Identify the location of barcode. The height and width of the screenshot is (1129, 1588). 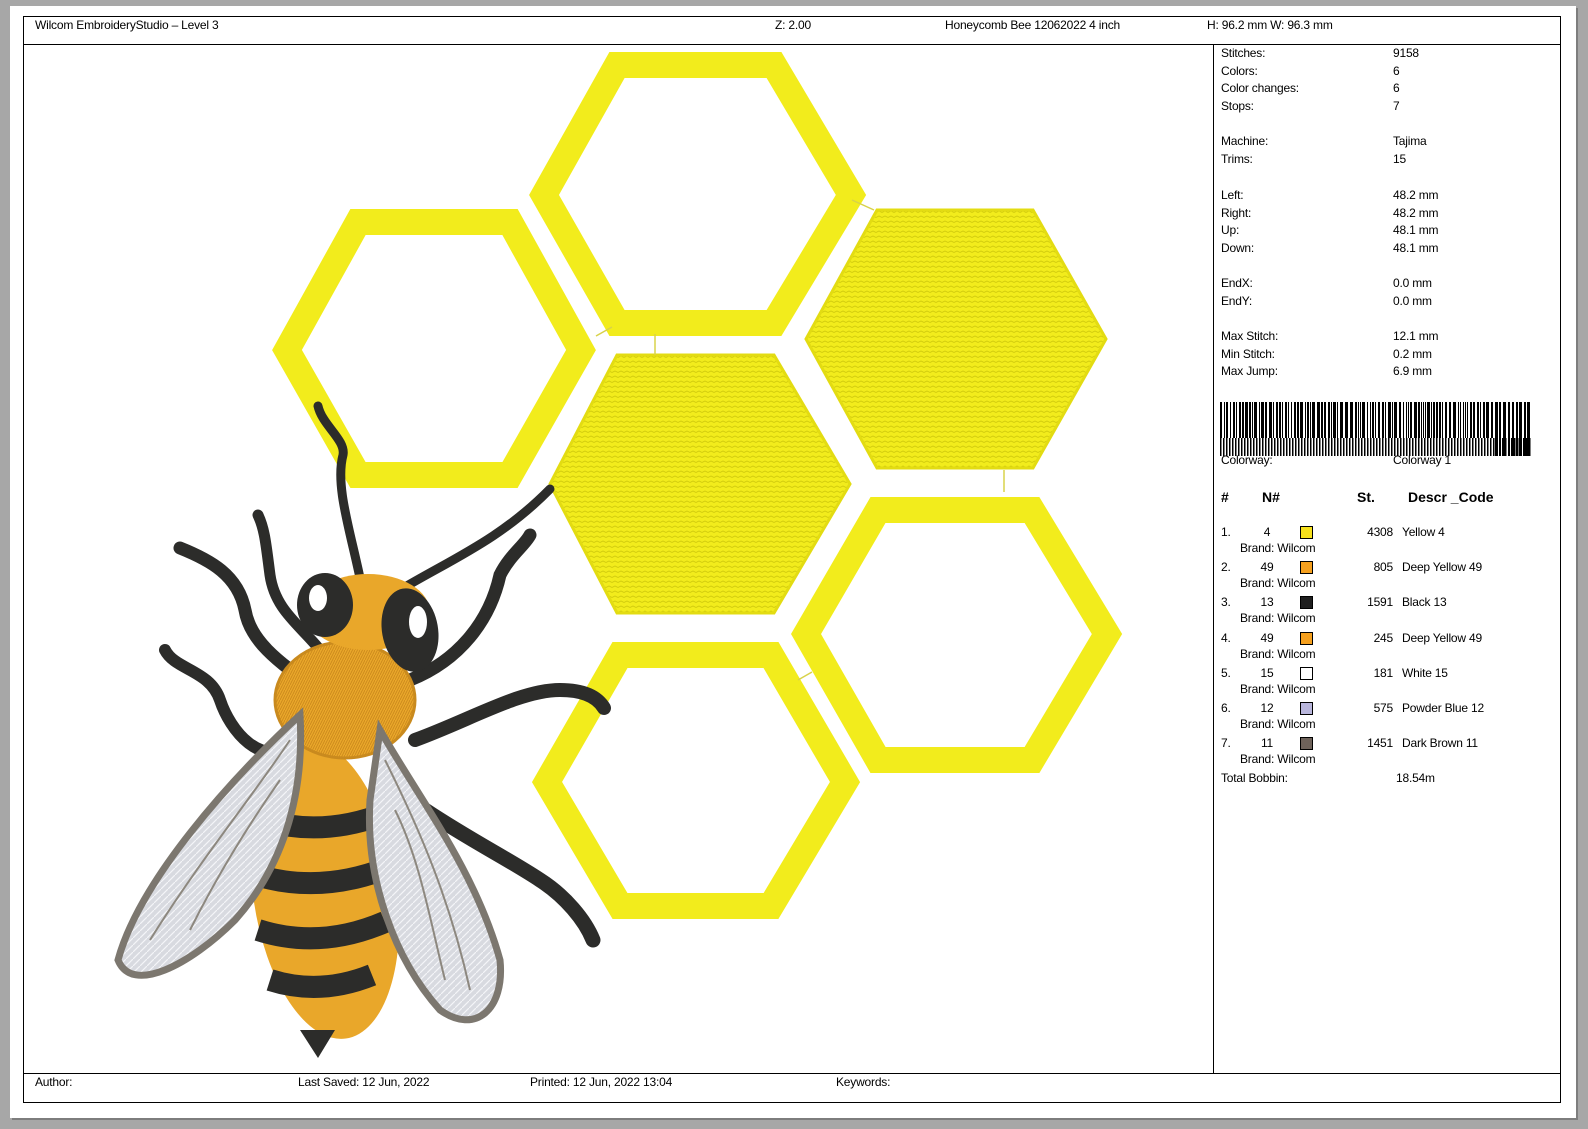
(1375, 429).